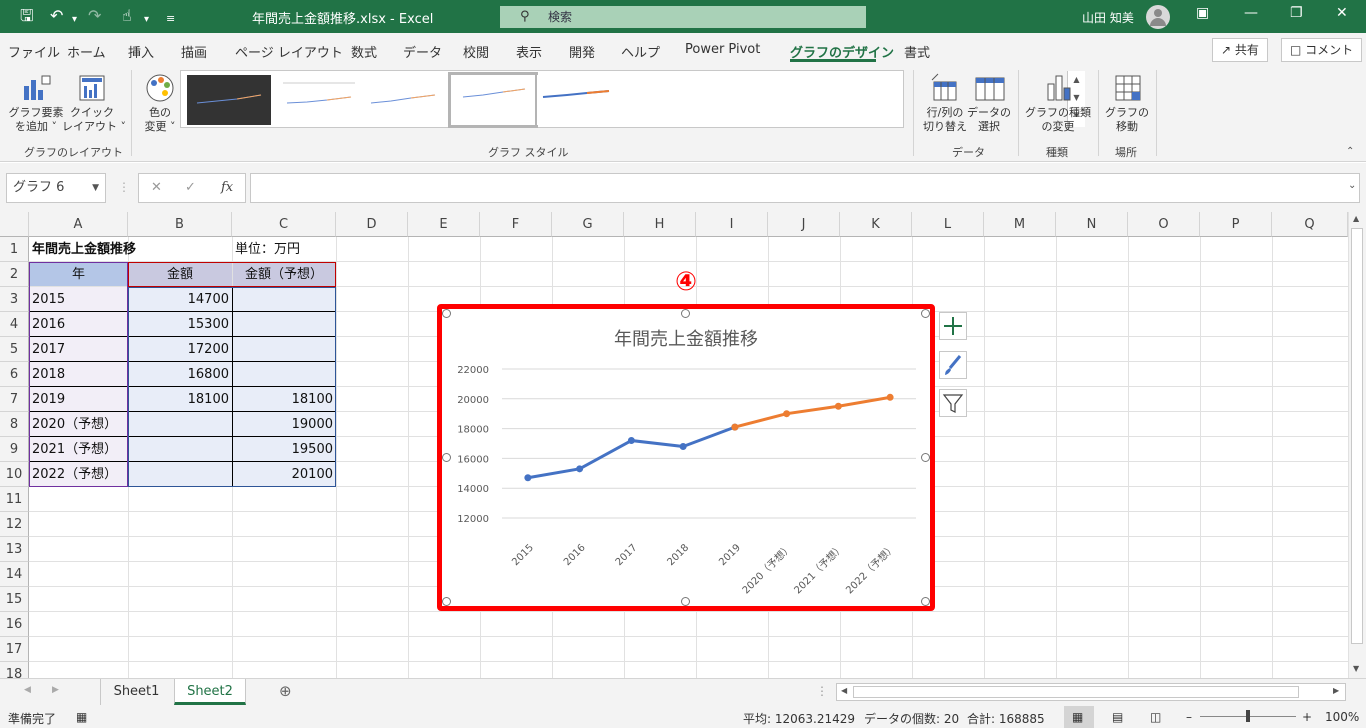  Describe the element at coordinates (945, 120) in the screenshot. I see `switch-row-column-button: 行/列の 切り替え` at that location.